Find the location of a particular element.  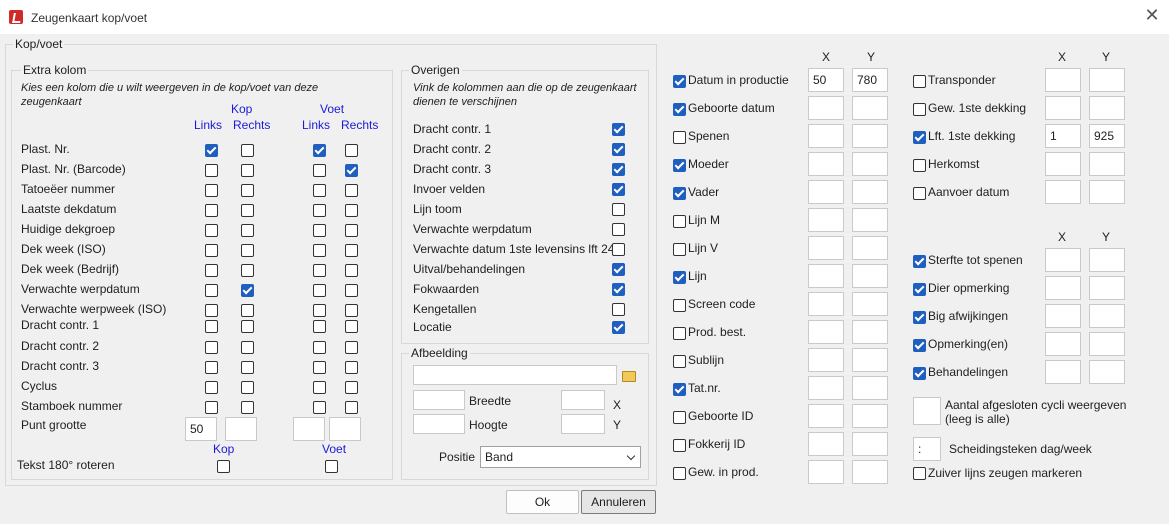

punt-kop-rechts-input is located at coordinates (241, 429).